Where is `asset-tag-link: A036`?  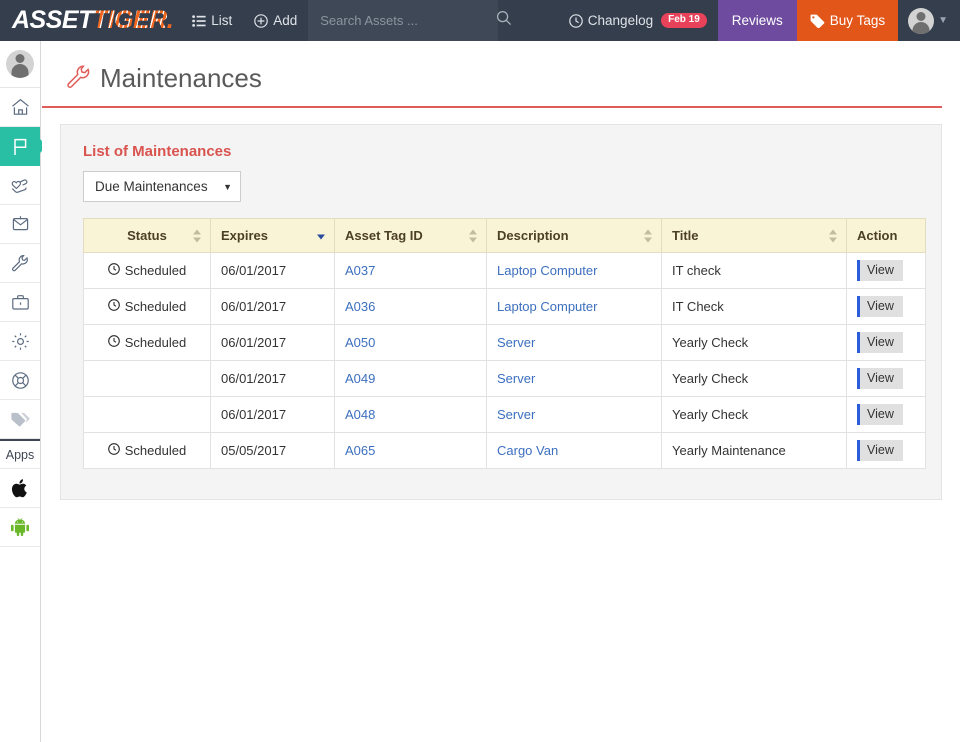 asset-tag-link: A036 is located at coordinates (360, 306).